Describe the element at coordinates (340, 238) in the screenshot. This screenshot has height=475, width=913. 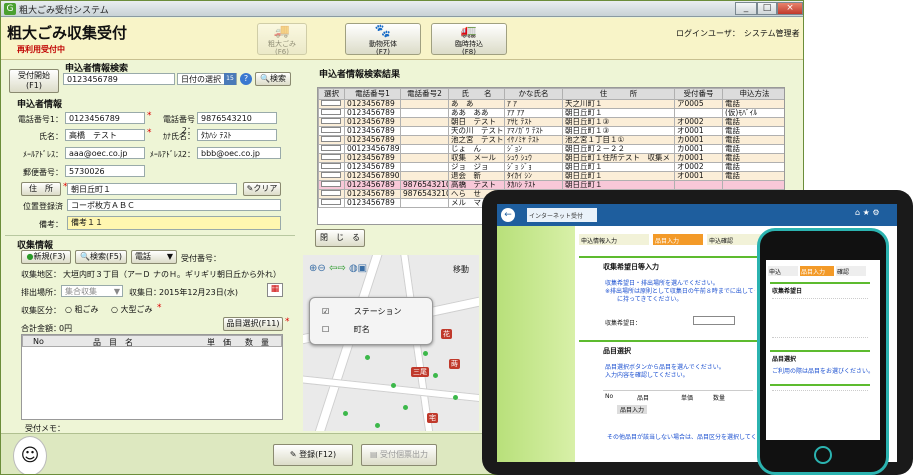
I see `close-results-button: 閉 じ る` at that location.